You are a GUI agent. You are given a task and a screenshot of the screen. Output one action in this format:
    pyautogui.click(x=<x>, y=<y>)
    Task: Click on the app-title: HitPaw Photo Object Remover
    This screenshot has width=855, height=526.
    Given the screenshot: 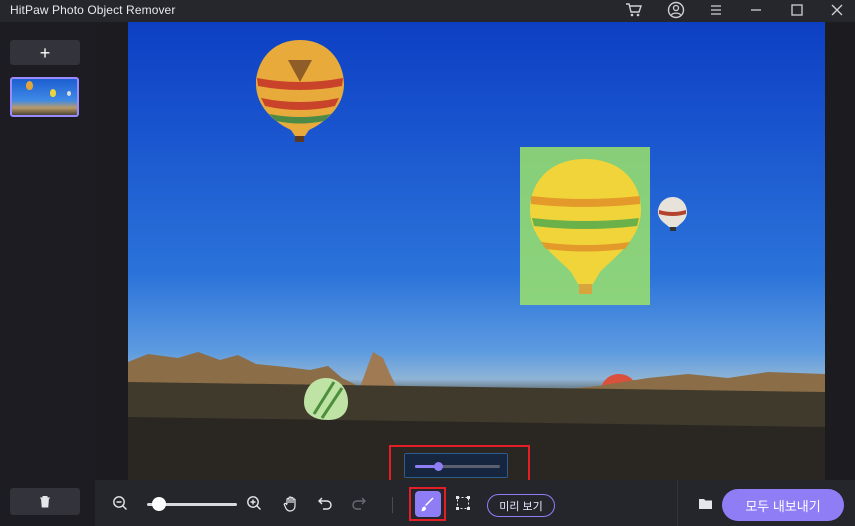 What is the action you would take?
    pyautogui.click(x=93, y=10)
    